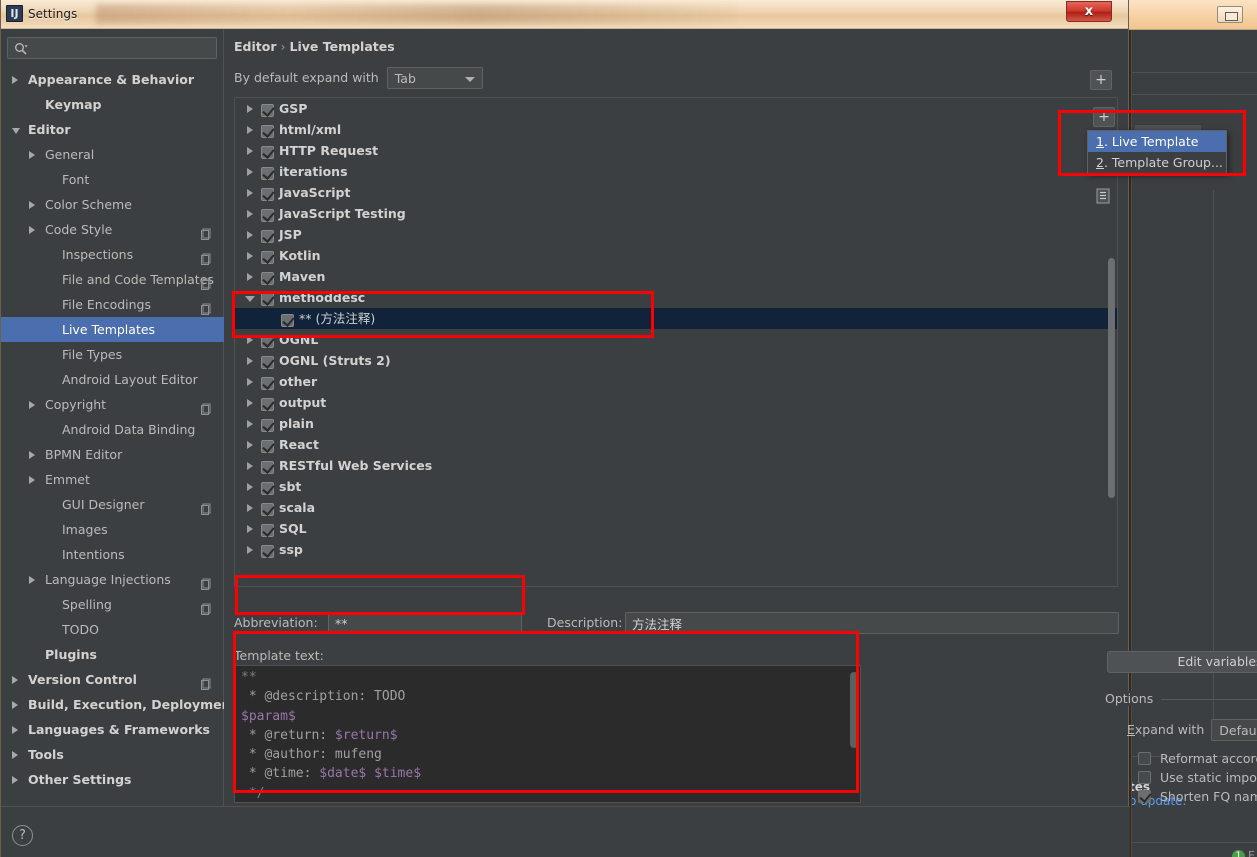  What do you see at coordinates (1182, 662) in the screenshot?
I see `edit-variables-button: Edit variables` at bounding box center [1182, 662].